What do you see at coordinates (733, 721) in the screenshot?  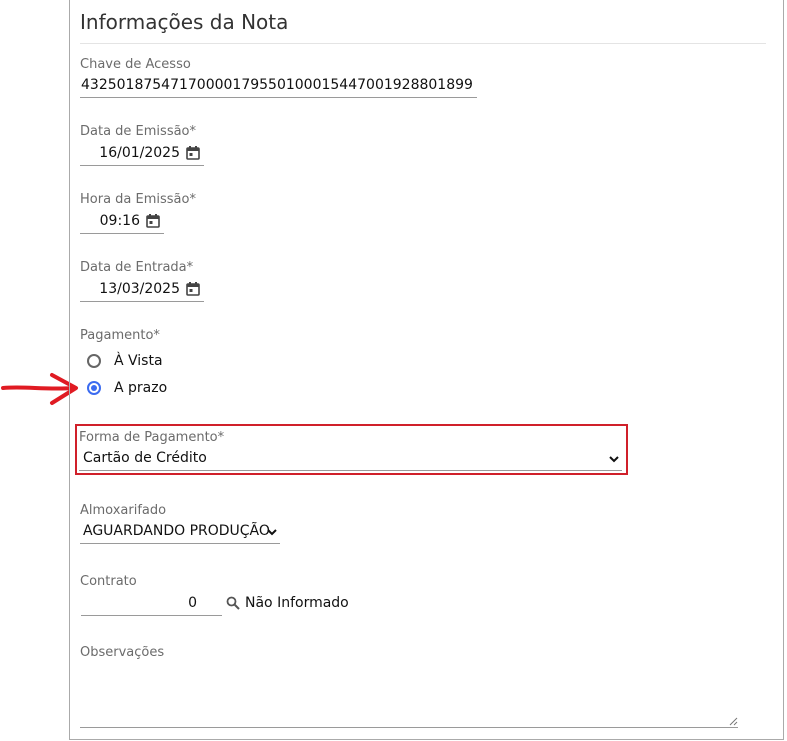 I see `resize-handle-icon` at bounding box center [733, 721].